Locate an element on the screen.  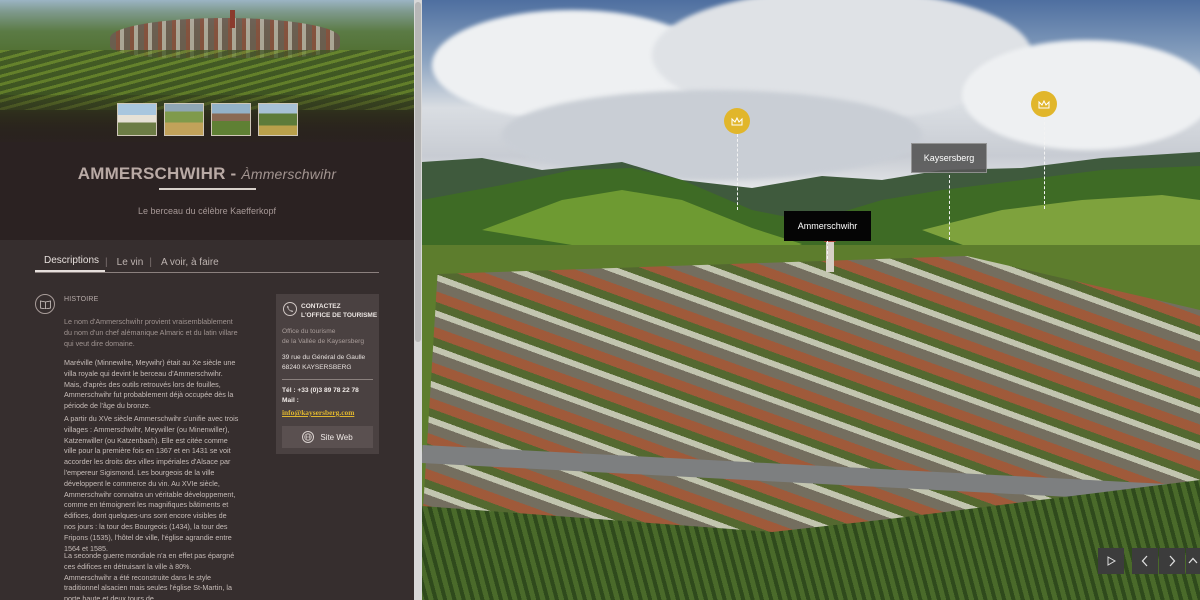
contact-mail-label: Mail : is located at coordinates (290, 400).